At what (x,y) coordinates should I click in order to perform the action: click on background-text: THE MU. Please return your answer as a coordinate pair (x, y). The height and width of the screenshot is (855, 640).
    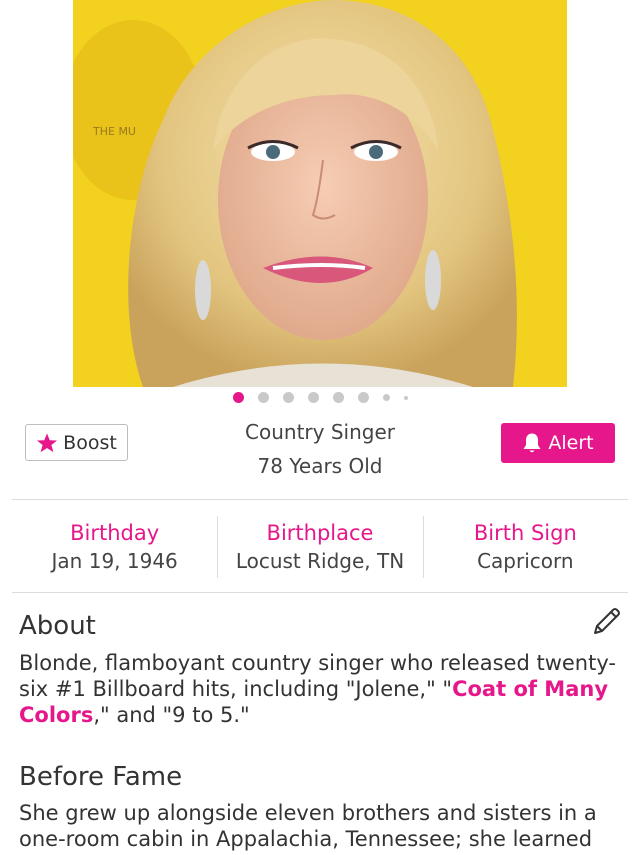
    Looking at the image, I should click on (114, 131).